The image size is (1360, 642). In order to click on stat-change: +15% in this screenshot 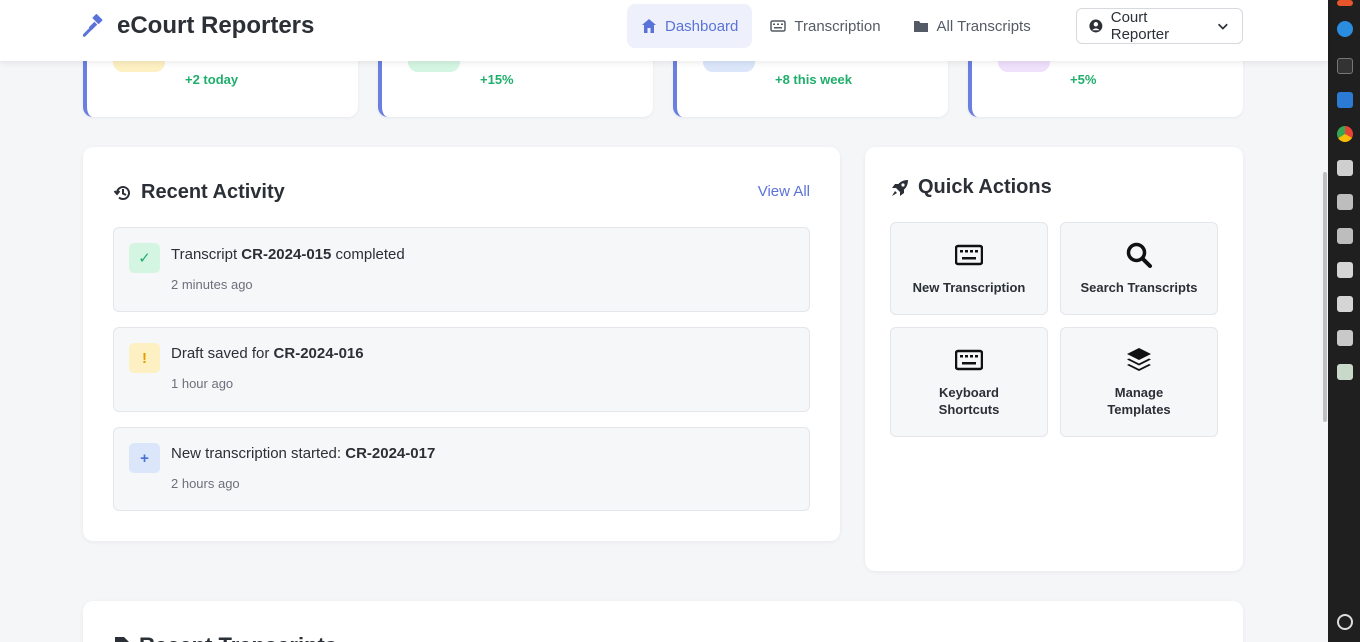, I will do `click(497, 79)`.